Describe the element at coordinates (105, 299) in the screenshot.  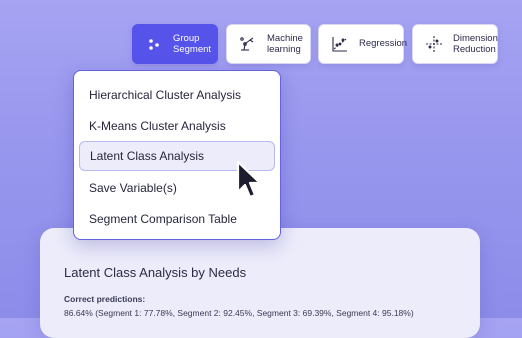
I see `card-subtitle: Correct predictions:` at that location.